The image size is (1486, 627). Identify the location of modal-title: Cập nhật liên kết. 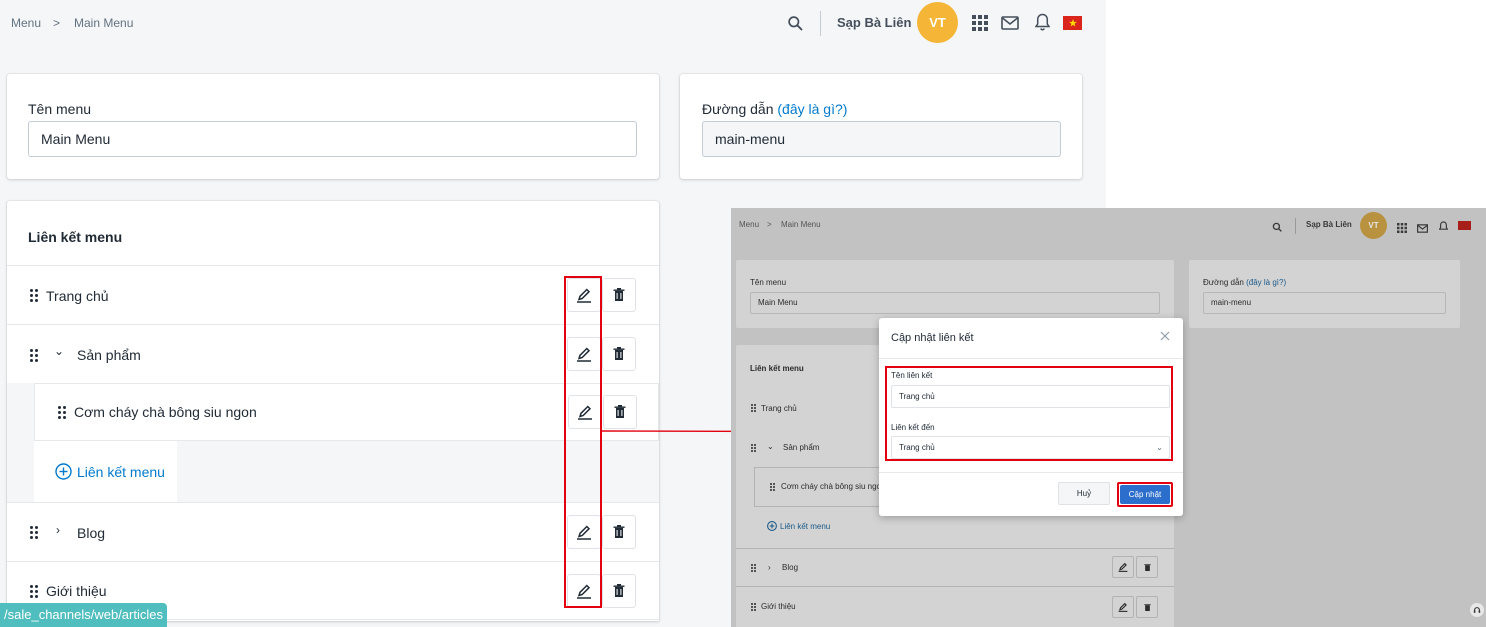
(932, 338).